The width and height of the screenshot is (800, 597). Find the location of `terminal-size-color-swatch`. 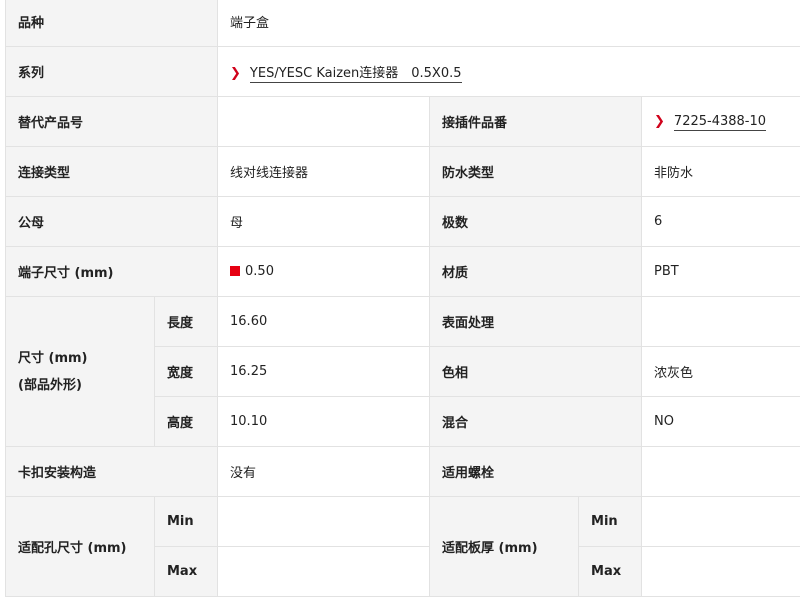

terminal-size-color-swatch is located at coordinates (235, 271).